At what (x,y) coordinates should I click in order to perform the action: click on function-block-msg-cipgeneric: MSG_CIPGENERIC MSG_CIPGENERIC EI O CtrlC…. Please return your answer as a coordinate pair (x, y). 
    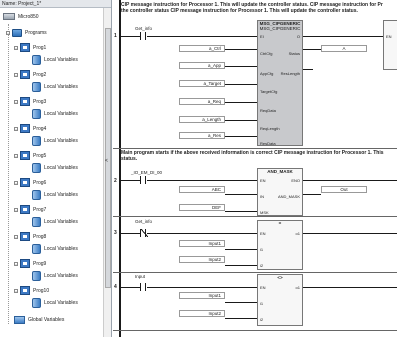
    Looking at the image, I should click on (280, 83).